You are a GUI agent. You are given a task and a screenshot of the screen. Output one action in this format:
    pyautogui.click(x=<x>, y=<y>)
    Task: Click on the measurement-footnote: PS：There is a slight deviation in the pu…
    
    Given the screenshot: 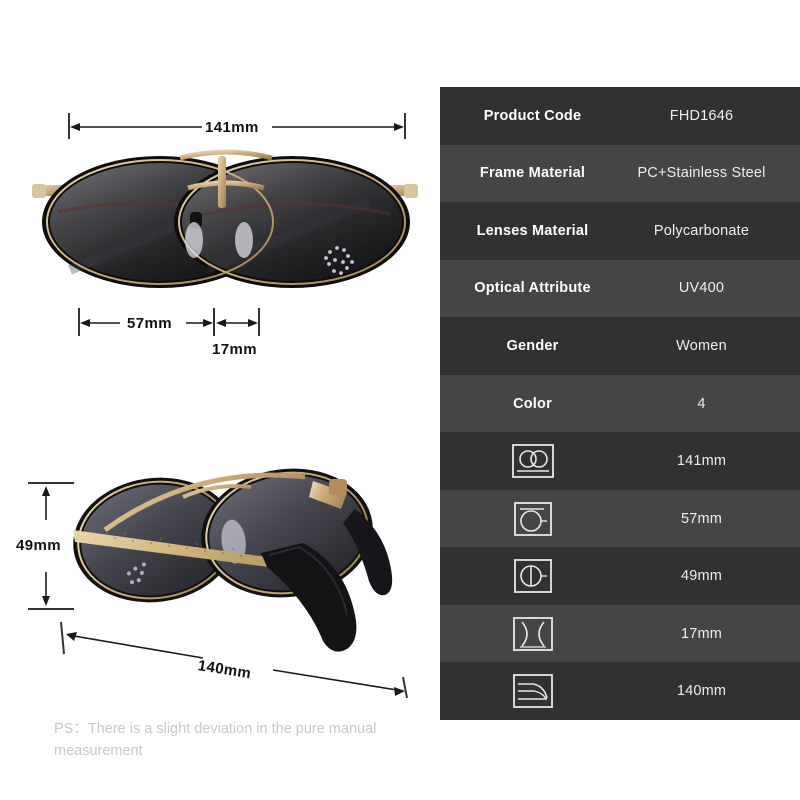 What is the action you would take?
    pyautogui.click(x=215, y=740)
    